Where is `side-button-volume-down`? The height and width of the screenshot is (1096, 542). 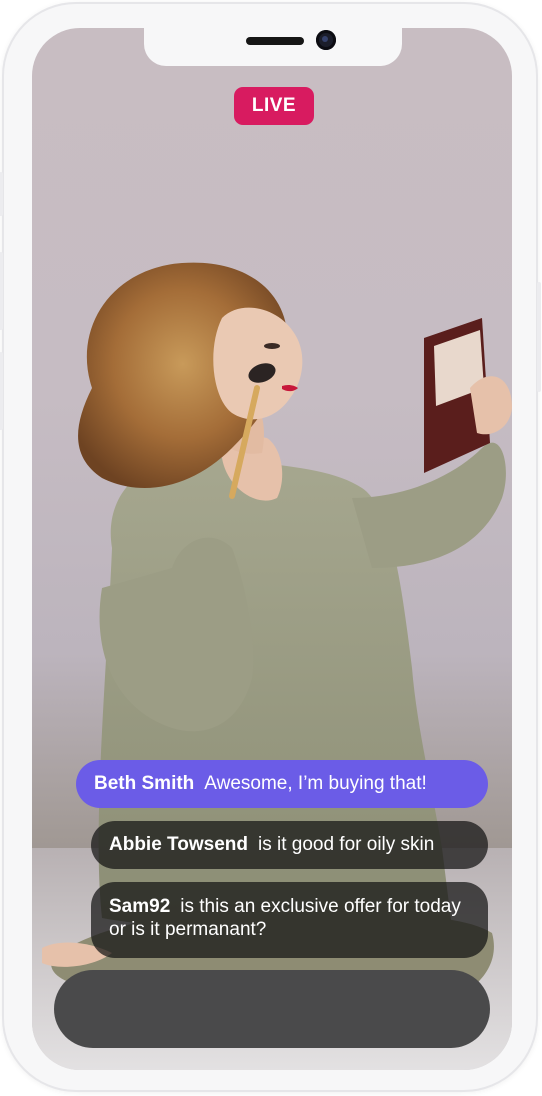
side-button-volume-down is located at coordinates (1, 391).